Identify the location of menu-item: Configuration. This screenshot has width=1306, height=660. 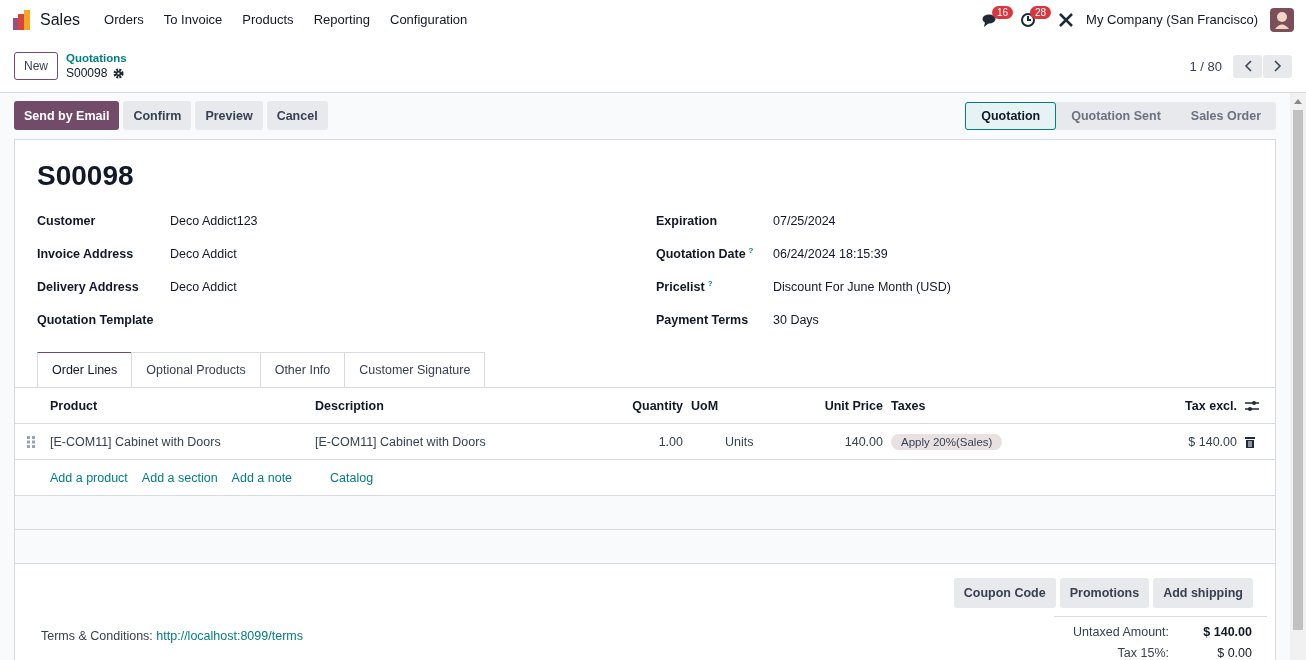
(429, 19).